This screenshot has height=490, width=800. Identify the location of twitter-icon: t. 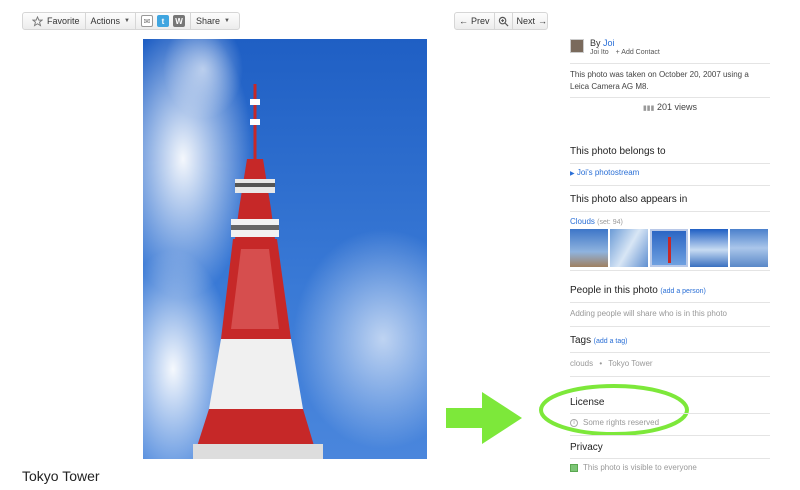
(162, 21).